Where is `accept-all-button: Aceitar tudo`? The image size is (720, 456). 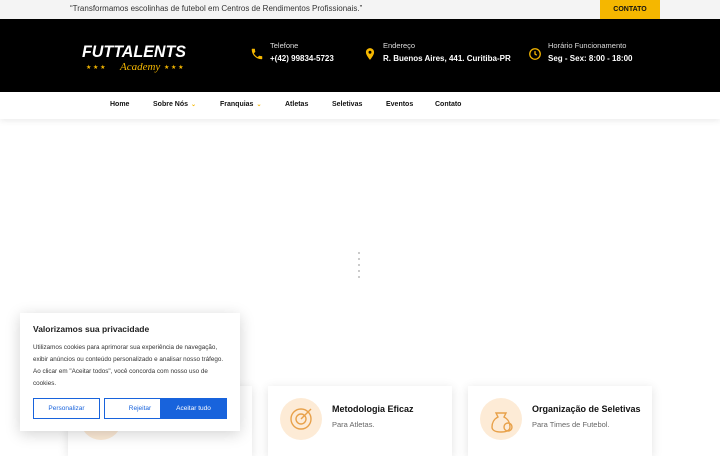
accept-all-button: Aceitar tudo is located at coordinates (193, 408).